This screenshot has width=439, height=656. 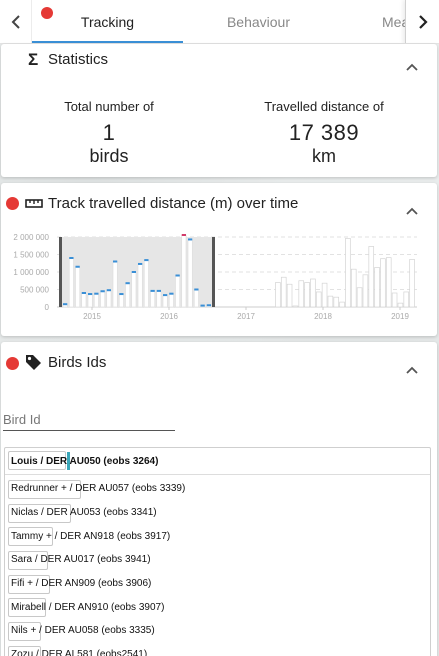 I want to click on tab-behaviour: Behaviour, so click(x=258, y=21).